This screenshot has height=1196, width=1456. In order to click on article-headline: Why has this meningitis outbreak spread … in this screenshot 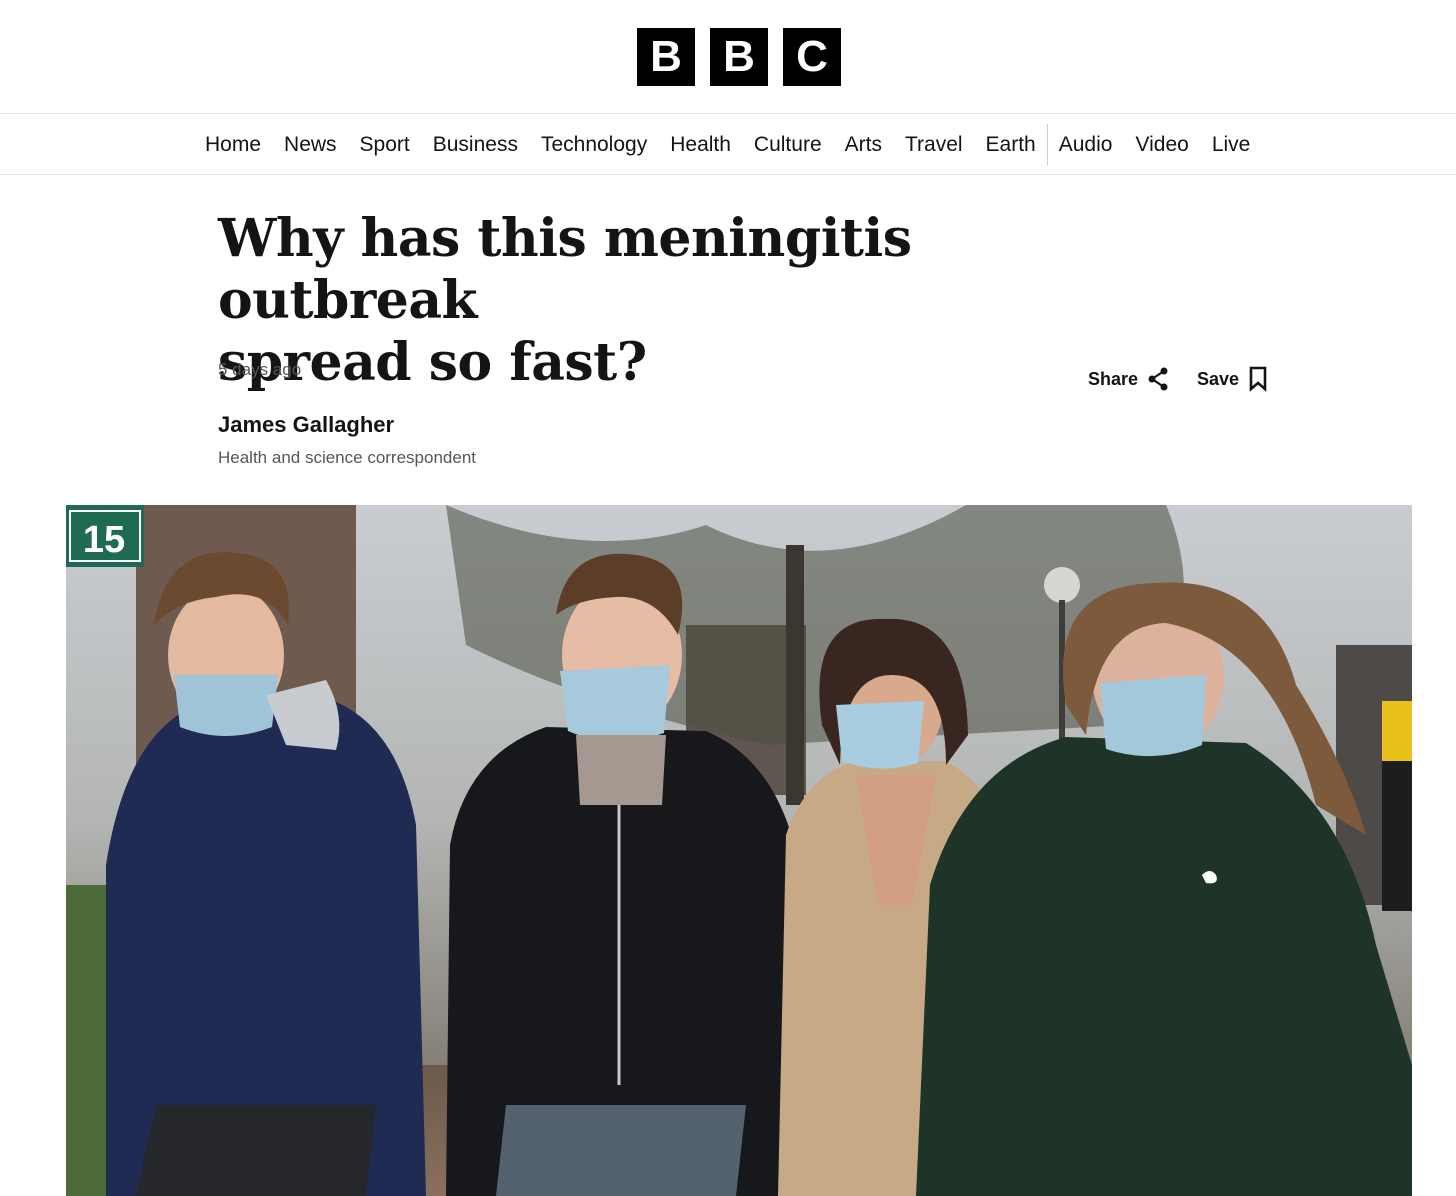, I will do `click(698, 301)`.